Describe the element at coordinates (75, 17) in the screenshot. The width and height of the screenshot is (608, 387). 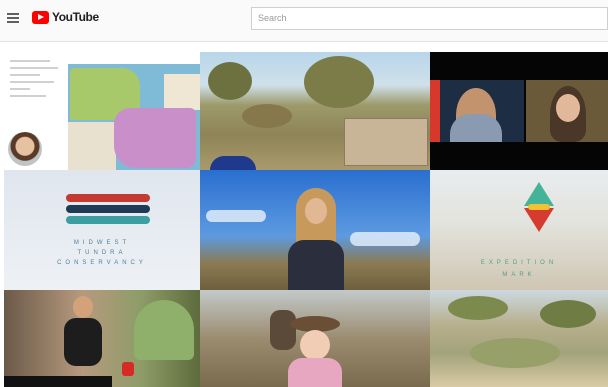
I see `logo-text: YouTube` at that location.